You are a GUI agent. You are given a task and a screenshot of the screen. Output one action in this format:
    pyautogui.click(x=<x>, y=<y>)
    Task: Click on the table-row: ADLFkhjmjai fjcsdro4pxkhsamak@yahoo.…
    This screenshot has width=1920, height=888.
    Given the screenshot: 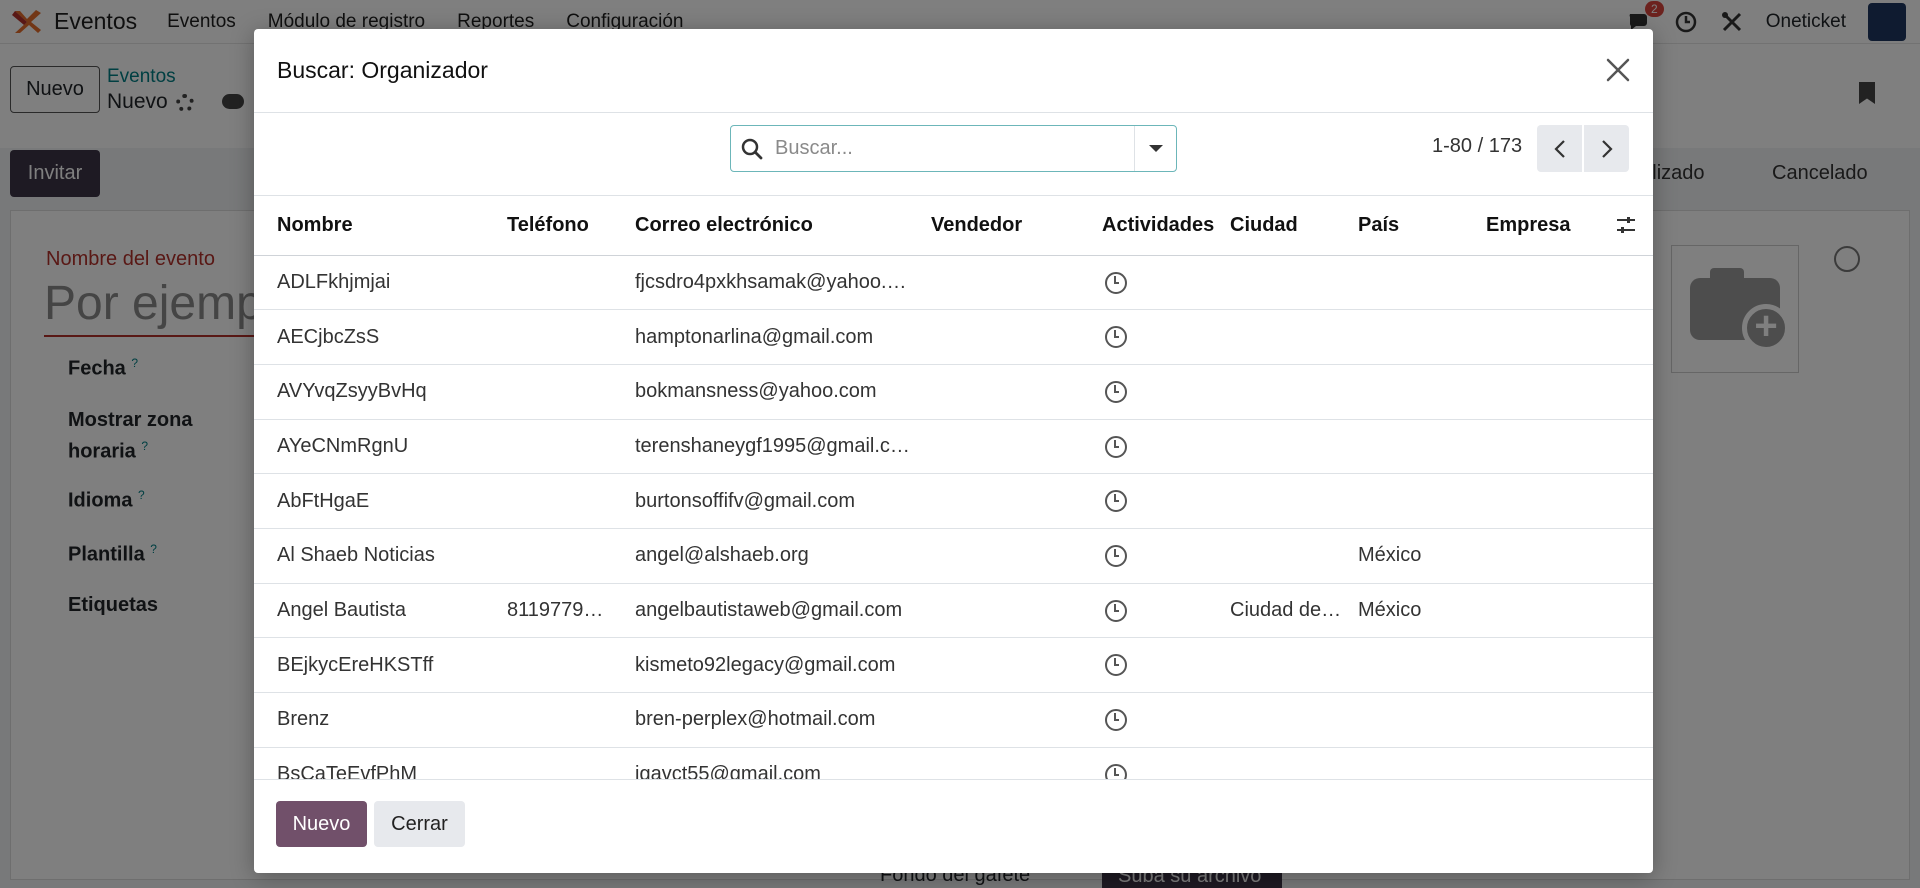 What is the action you would take?
    pyautogui.click(x=953, y=283)
    